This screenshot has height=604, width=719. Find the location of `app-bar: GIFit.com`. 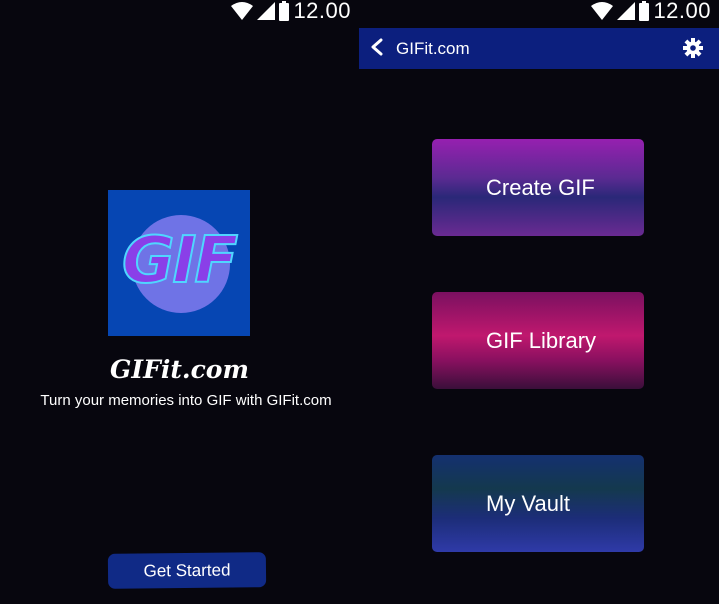

app-bar: GIFit.com is located at coordinates (539, 48).